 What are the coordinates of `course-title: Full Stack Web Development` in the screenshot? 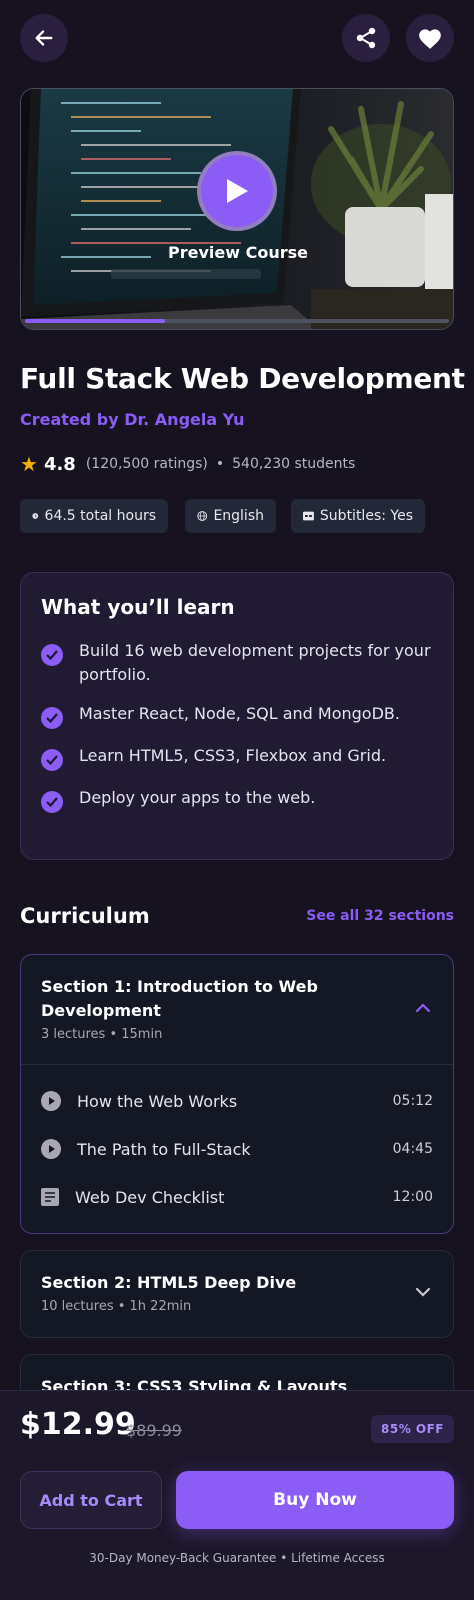 It's located at (242, 378).